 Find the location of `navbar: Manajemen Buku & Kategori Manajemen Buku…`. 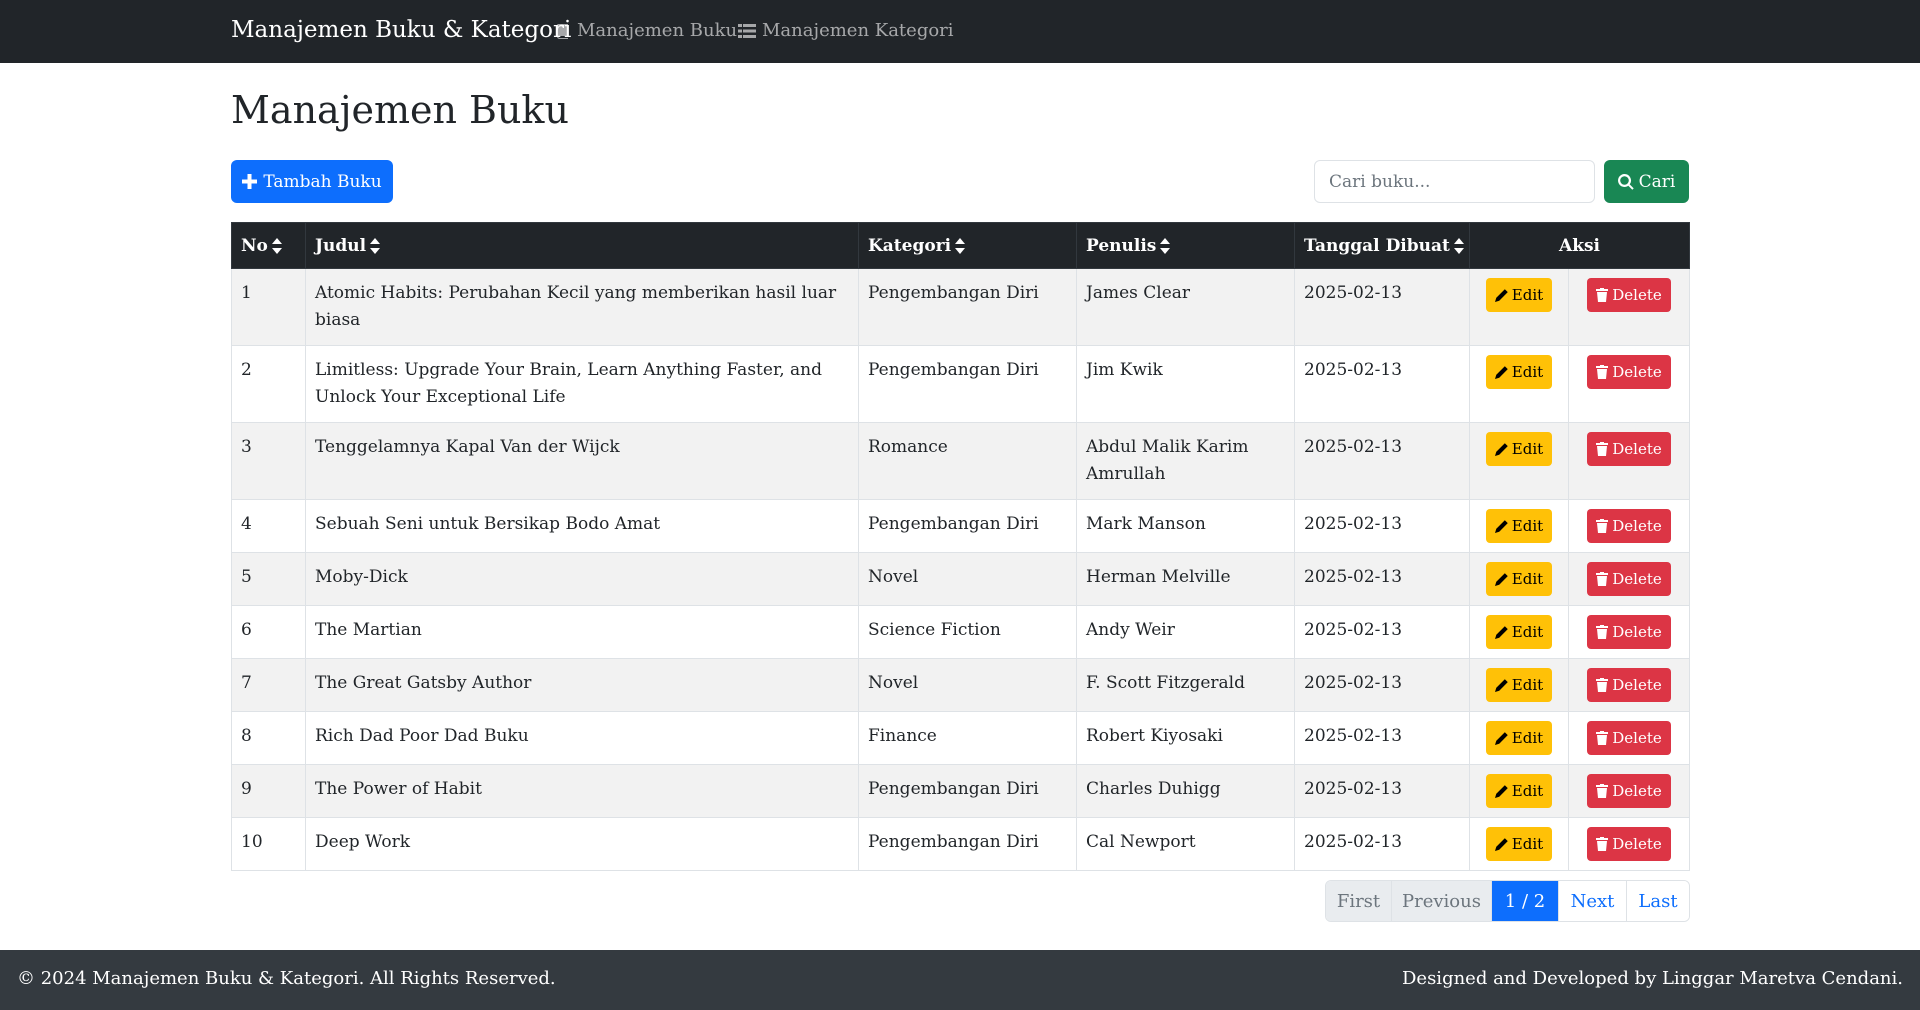

navbar: Manajemen Buku & Kategori Manajemen Buku… is located at coordinates (960, 31).